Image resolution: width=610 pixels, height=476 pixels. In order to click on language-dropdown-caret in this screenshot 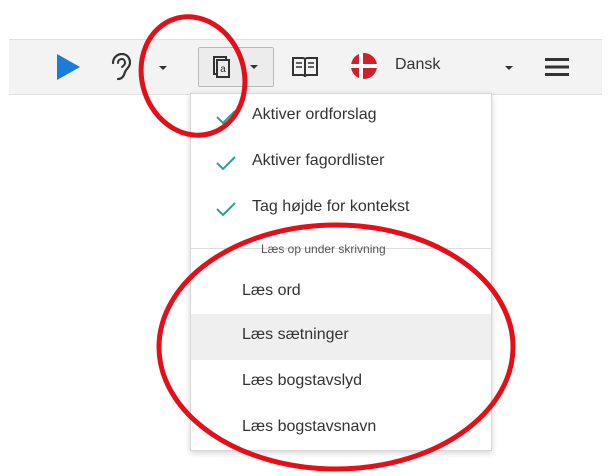, I will do `click(509, 68)`.